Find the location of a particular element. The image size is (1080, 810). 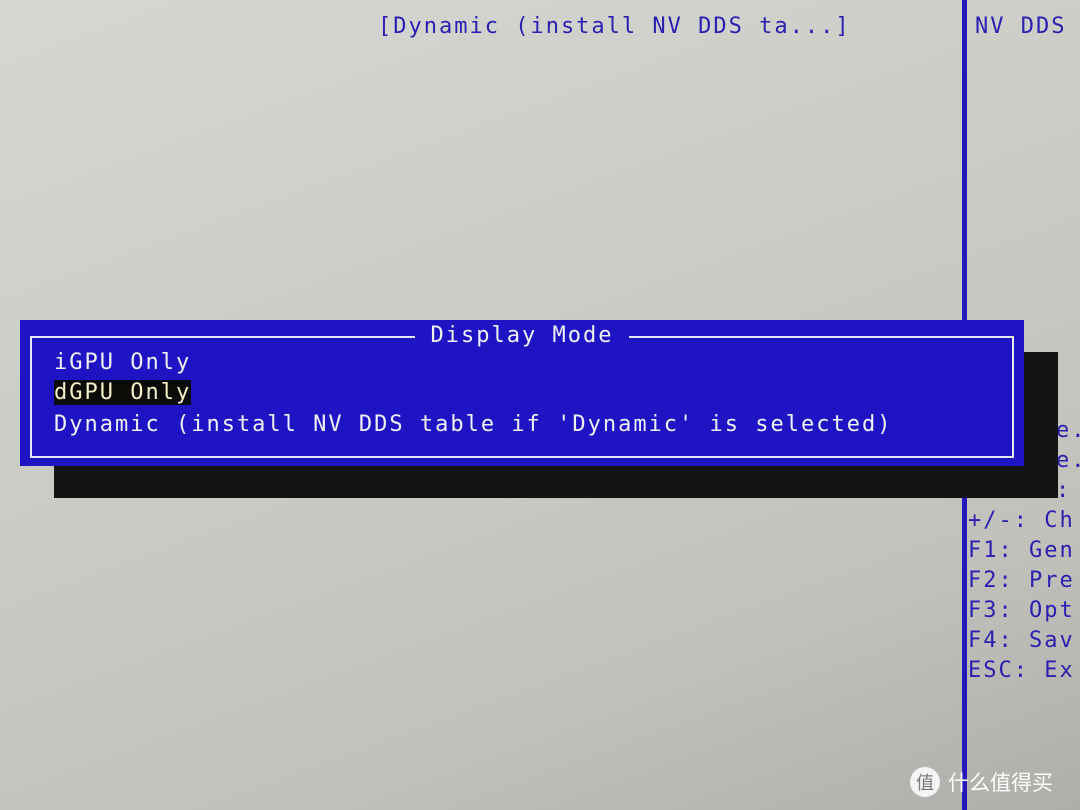

help-key-esc: ESC: Ex is located at coordinates (1021, 670).